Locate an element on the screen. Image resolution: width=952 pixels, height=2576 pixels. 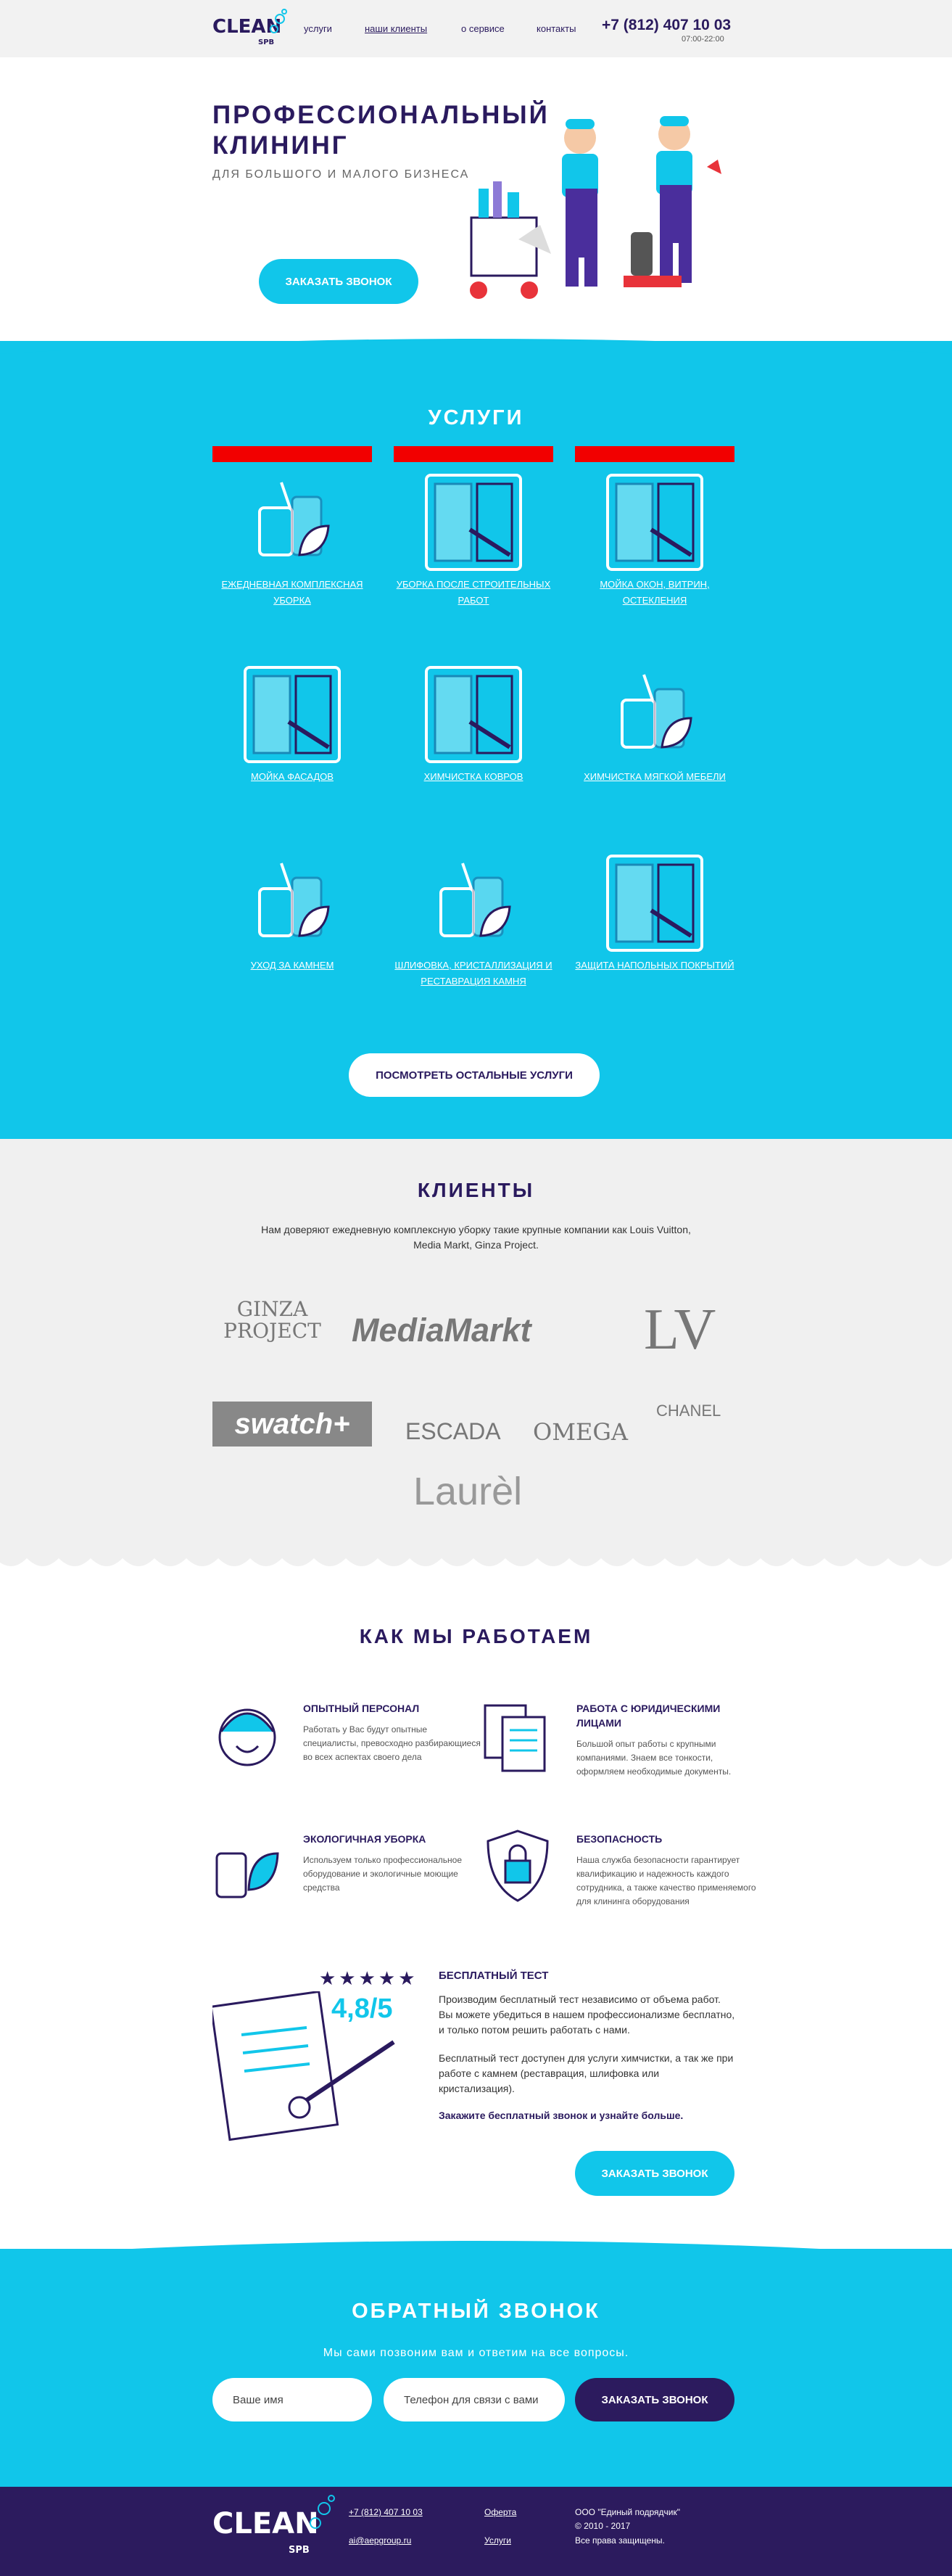
clients-title: КЛИЕНТЫ is located at coordinates (476, 1190).